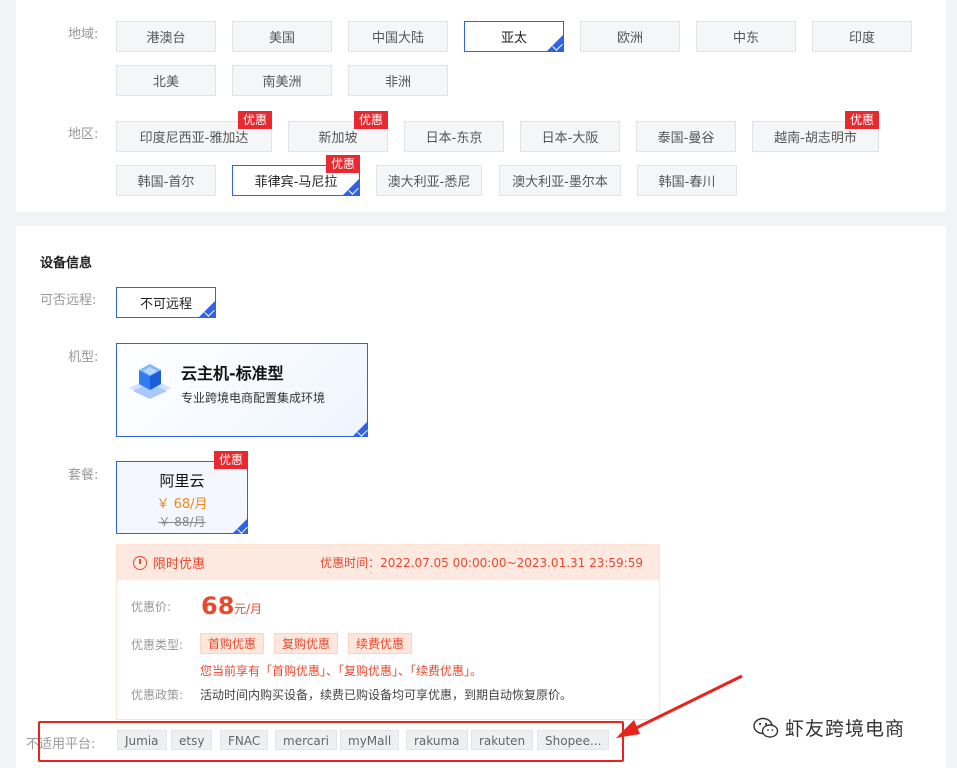  I want to click on district-option-tokyo: 日本-东京, so click(454, 136).